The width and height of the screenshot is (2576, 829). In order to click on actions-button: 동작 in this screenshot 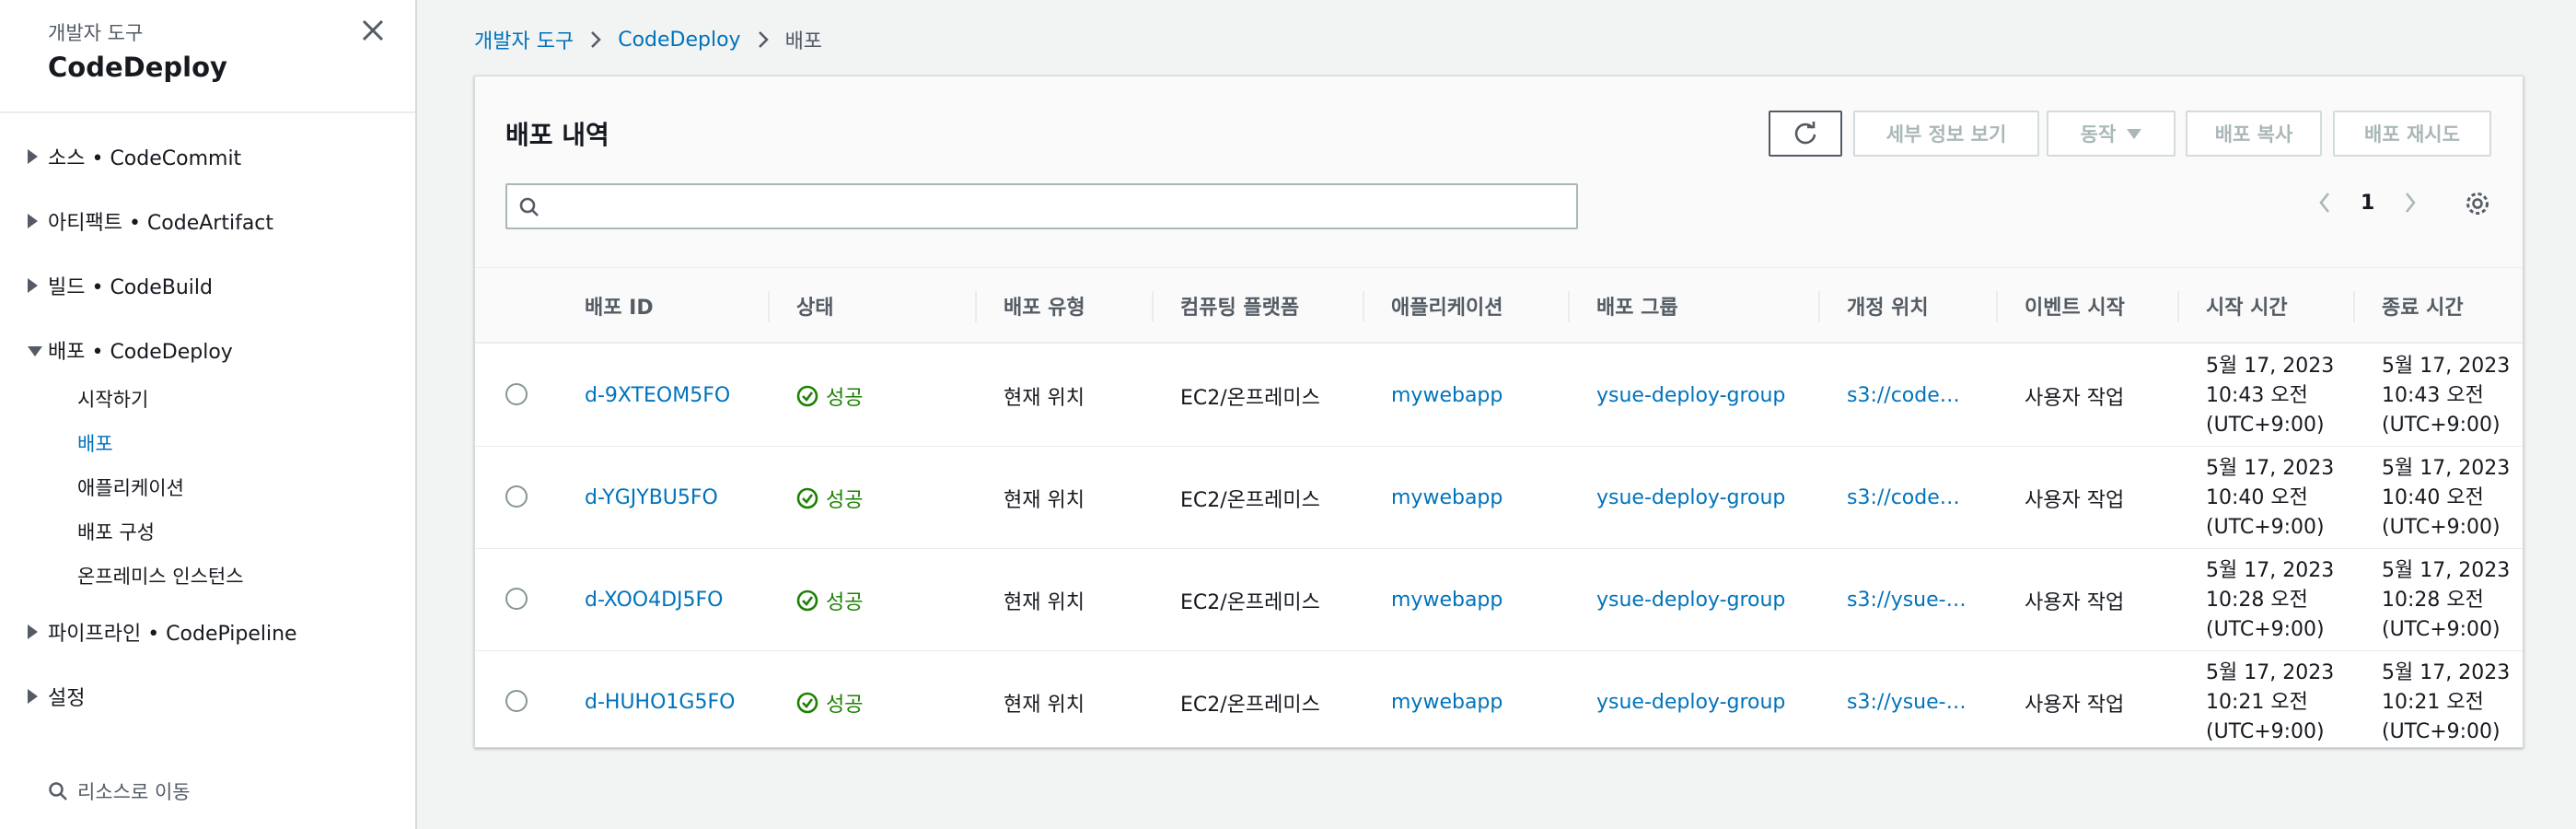, I will do `click(2111, 134)`.